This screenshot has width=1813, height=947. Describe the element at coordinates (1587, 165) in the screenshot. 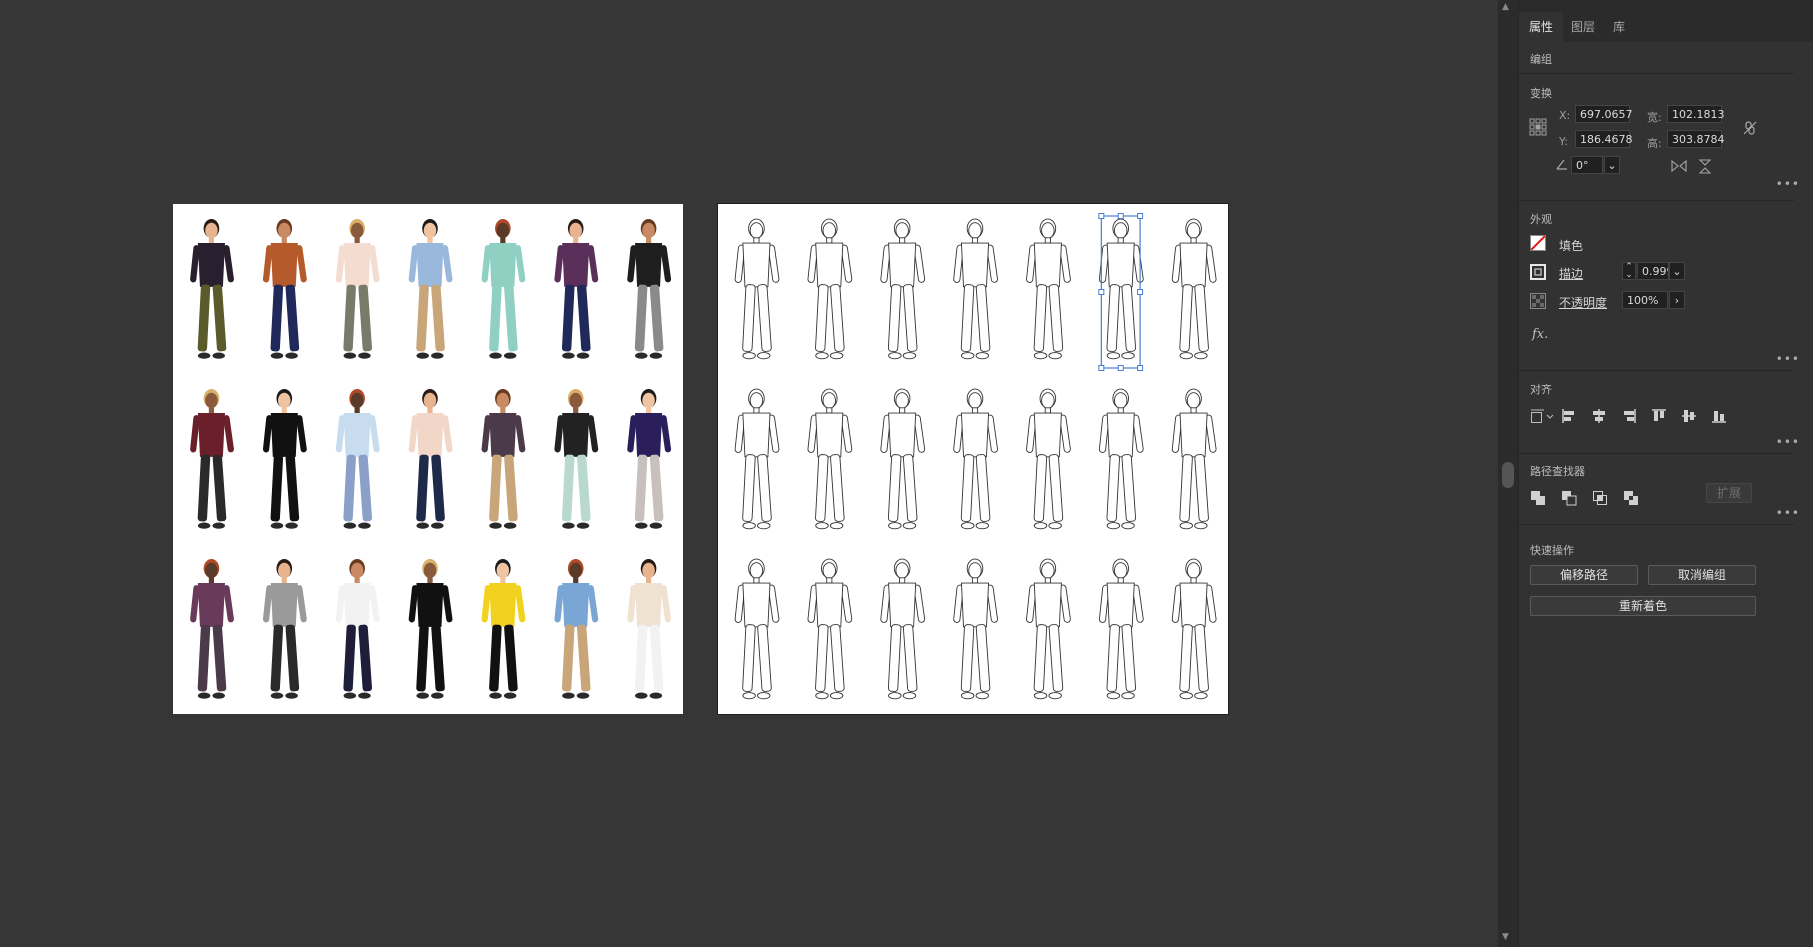

I see `rotate-field: 0°` at that location.